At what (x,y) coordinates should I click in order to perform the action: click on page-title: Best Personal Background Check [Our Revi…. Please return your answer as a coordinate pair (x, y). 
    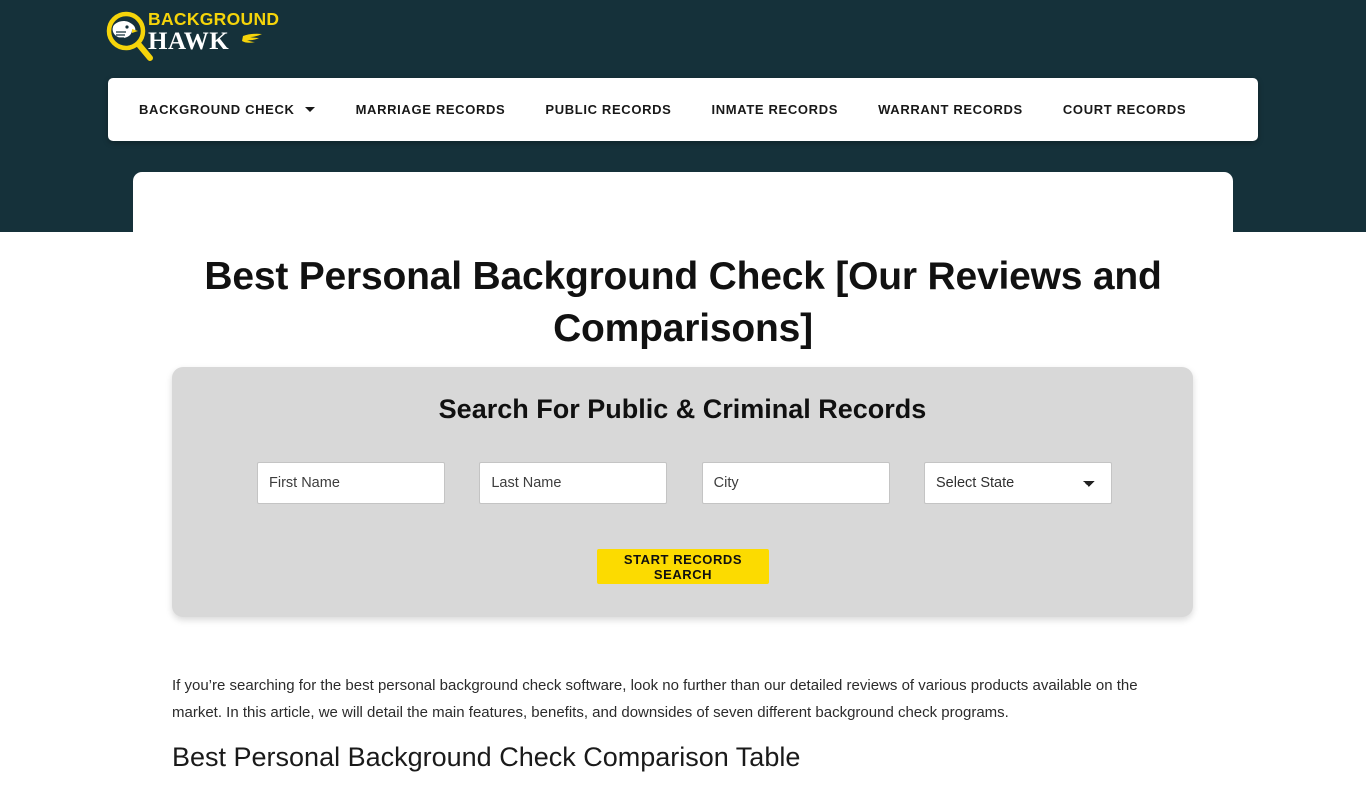
    Looking at the image, I should click on (683, 303).